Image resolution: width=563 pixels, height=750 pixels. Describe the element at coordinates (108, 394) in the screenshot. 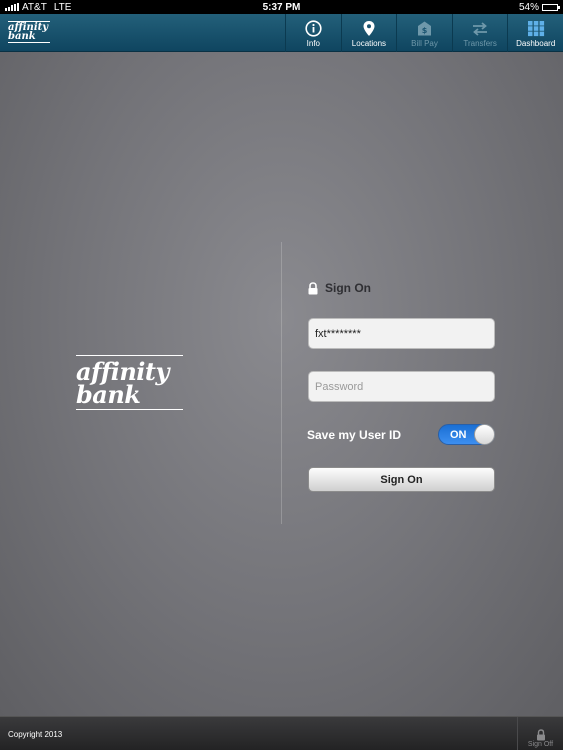

I see `brand-word-bank: bank` at that location.